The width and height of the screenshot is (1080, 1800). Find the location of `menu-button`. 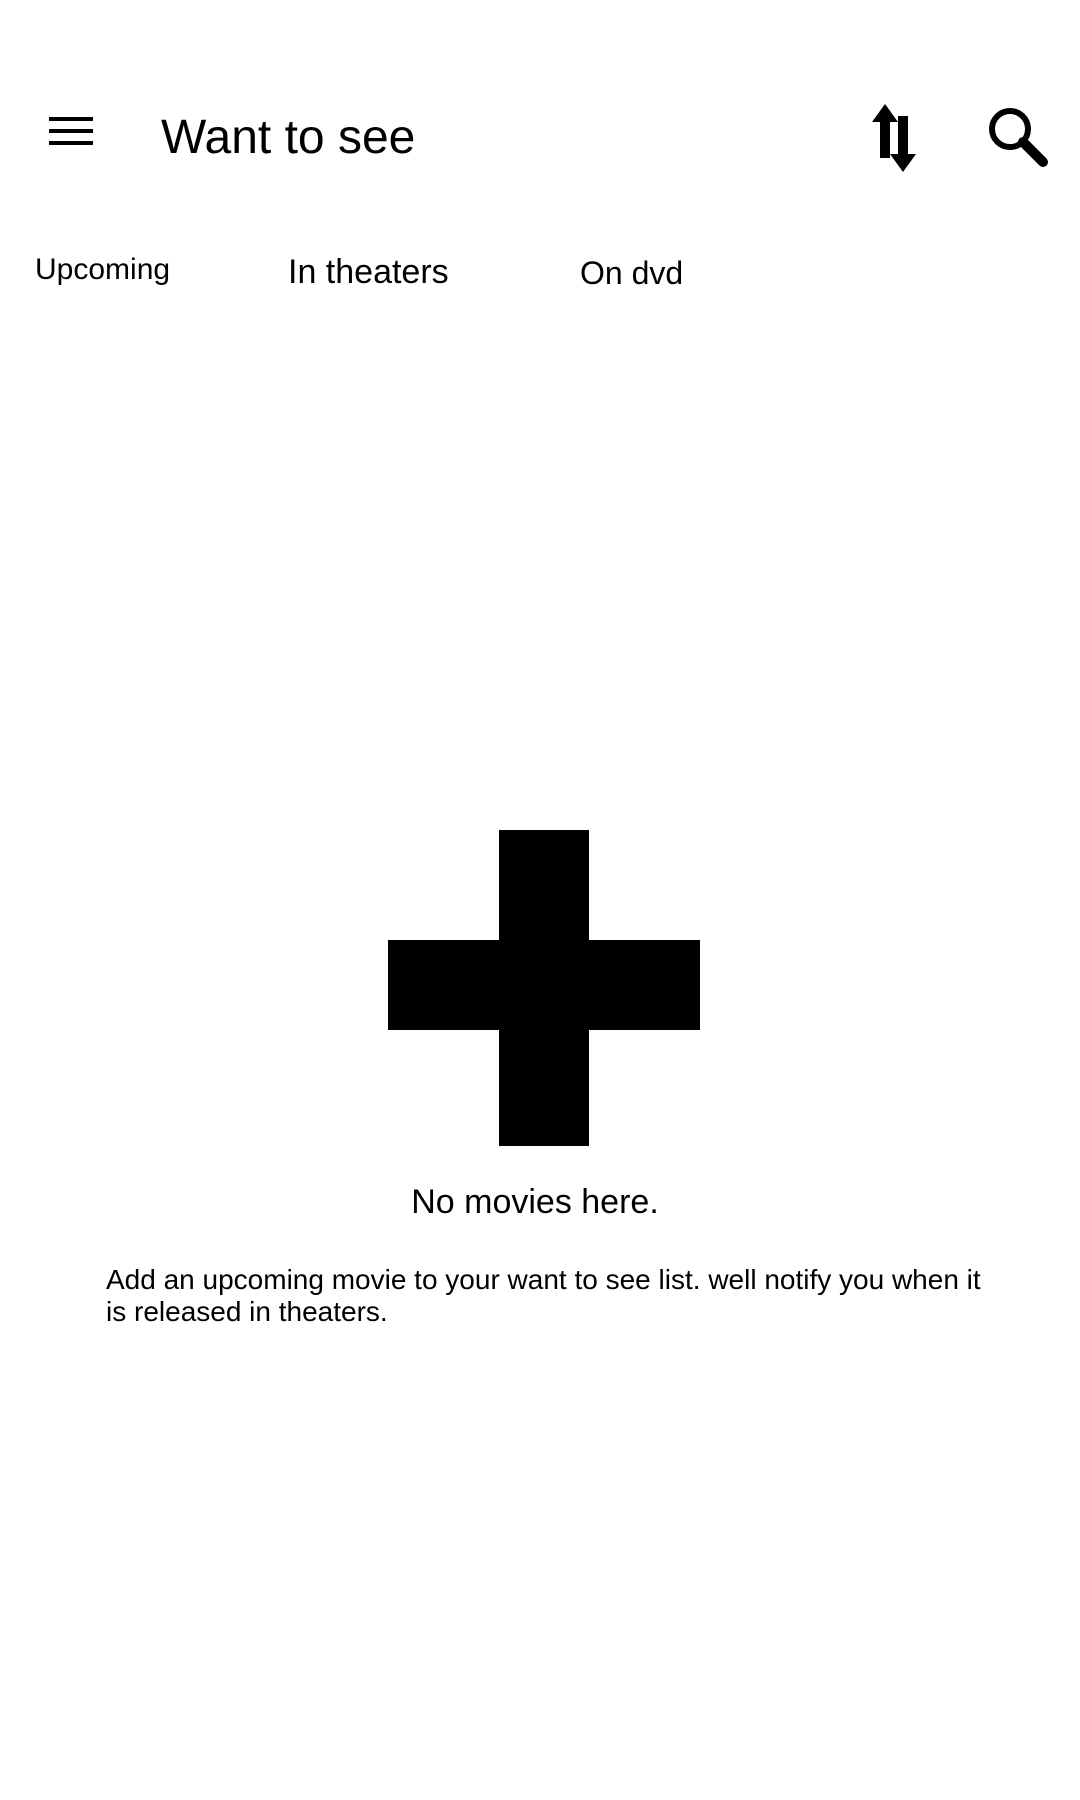

menu-button is located at coordinates (71, 134).